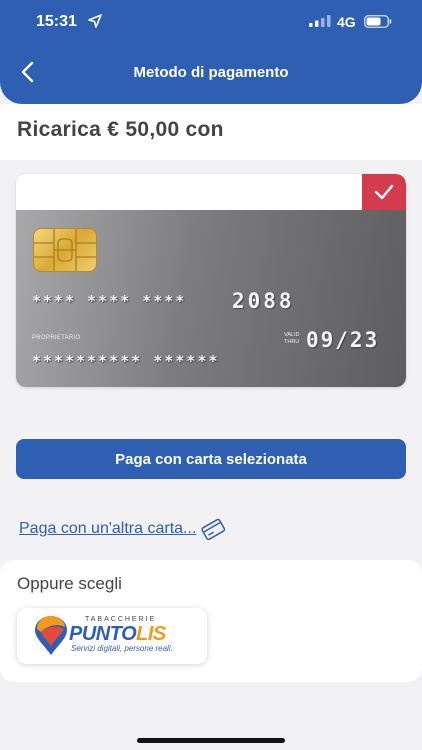 The width and height of the screenshot is (422, 750). I want to click on card-header-strip, so click(211, 192).